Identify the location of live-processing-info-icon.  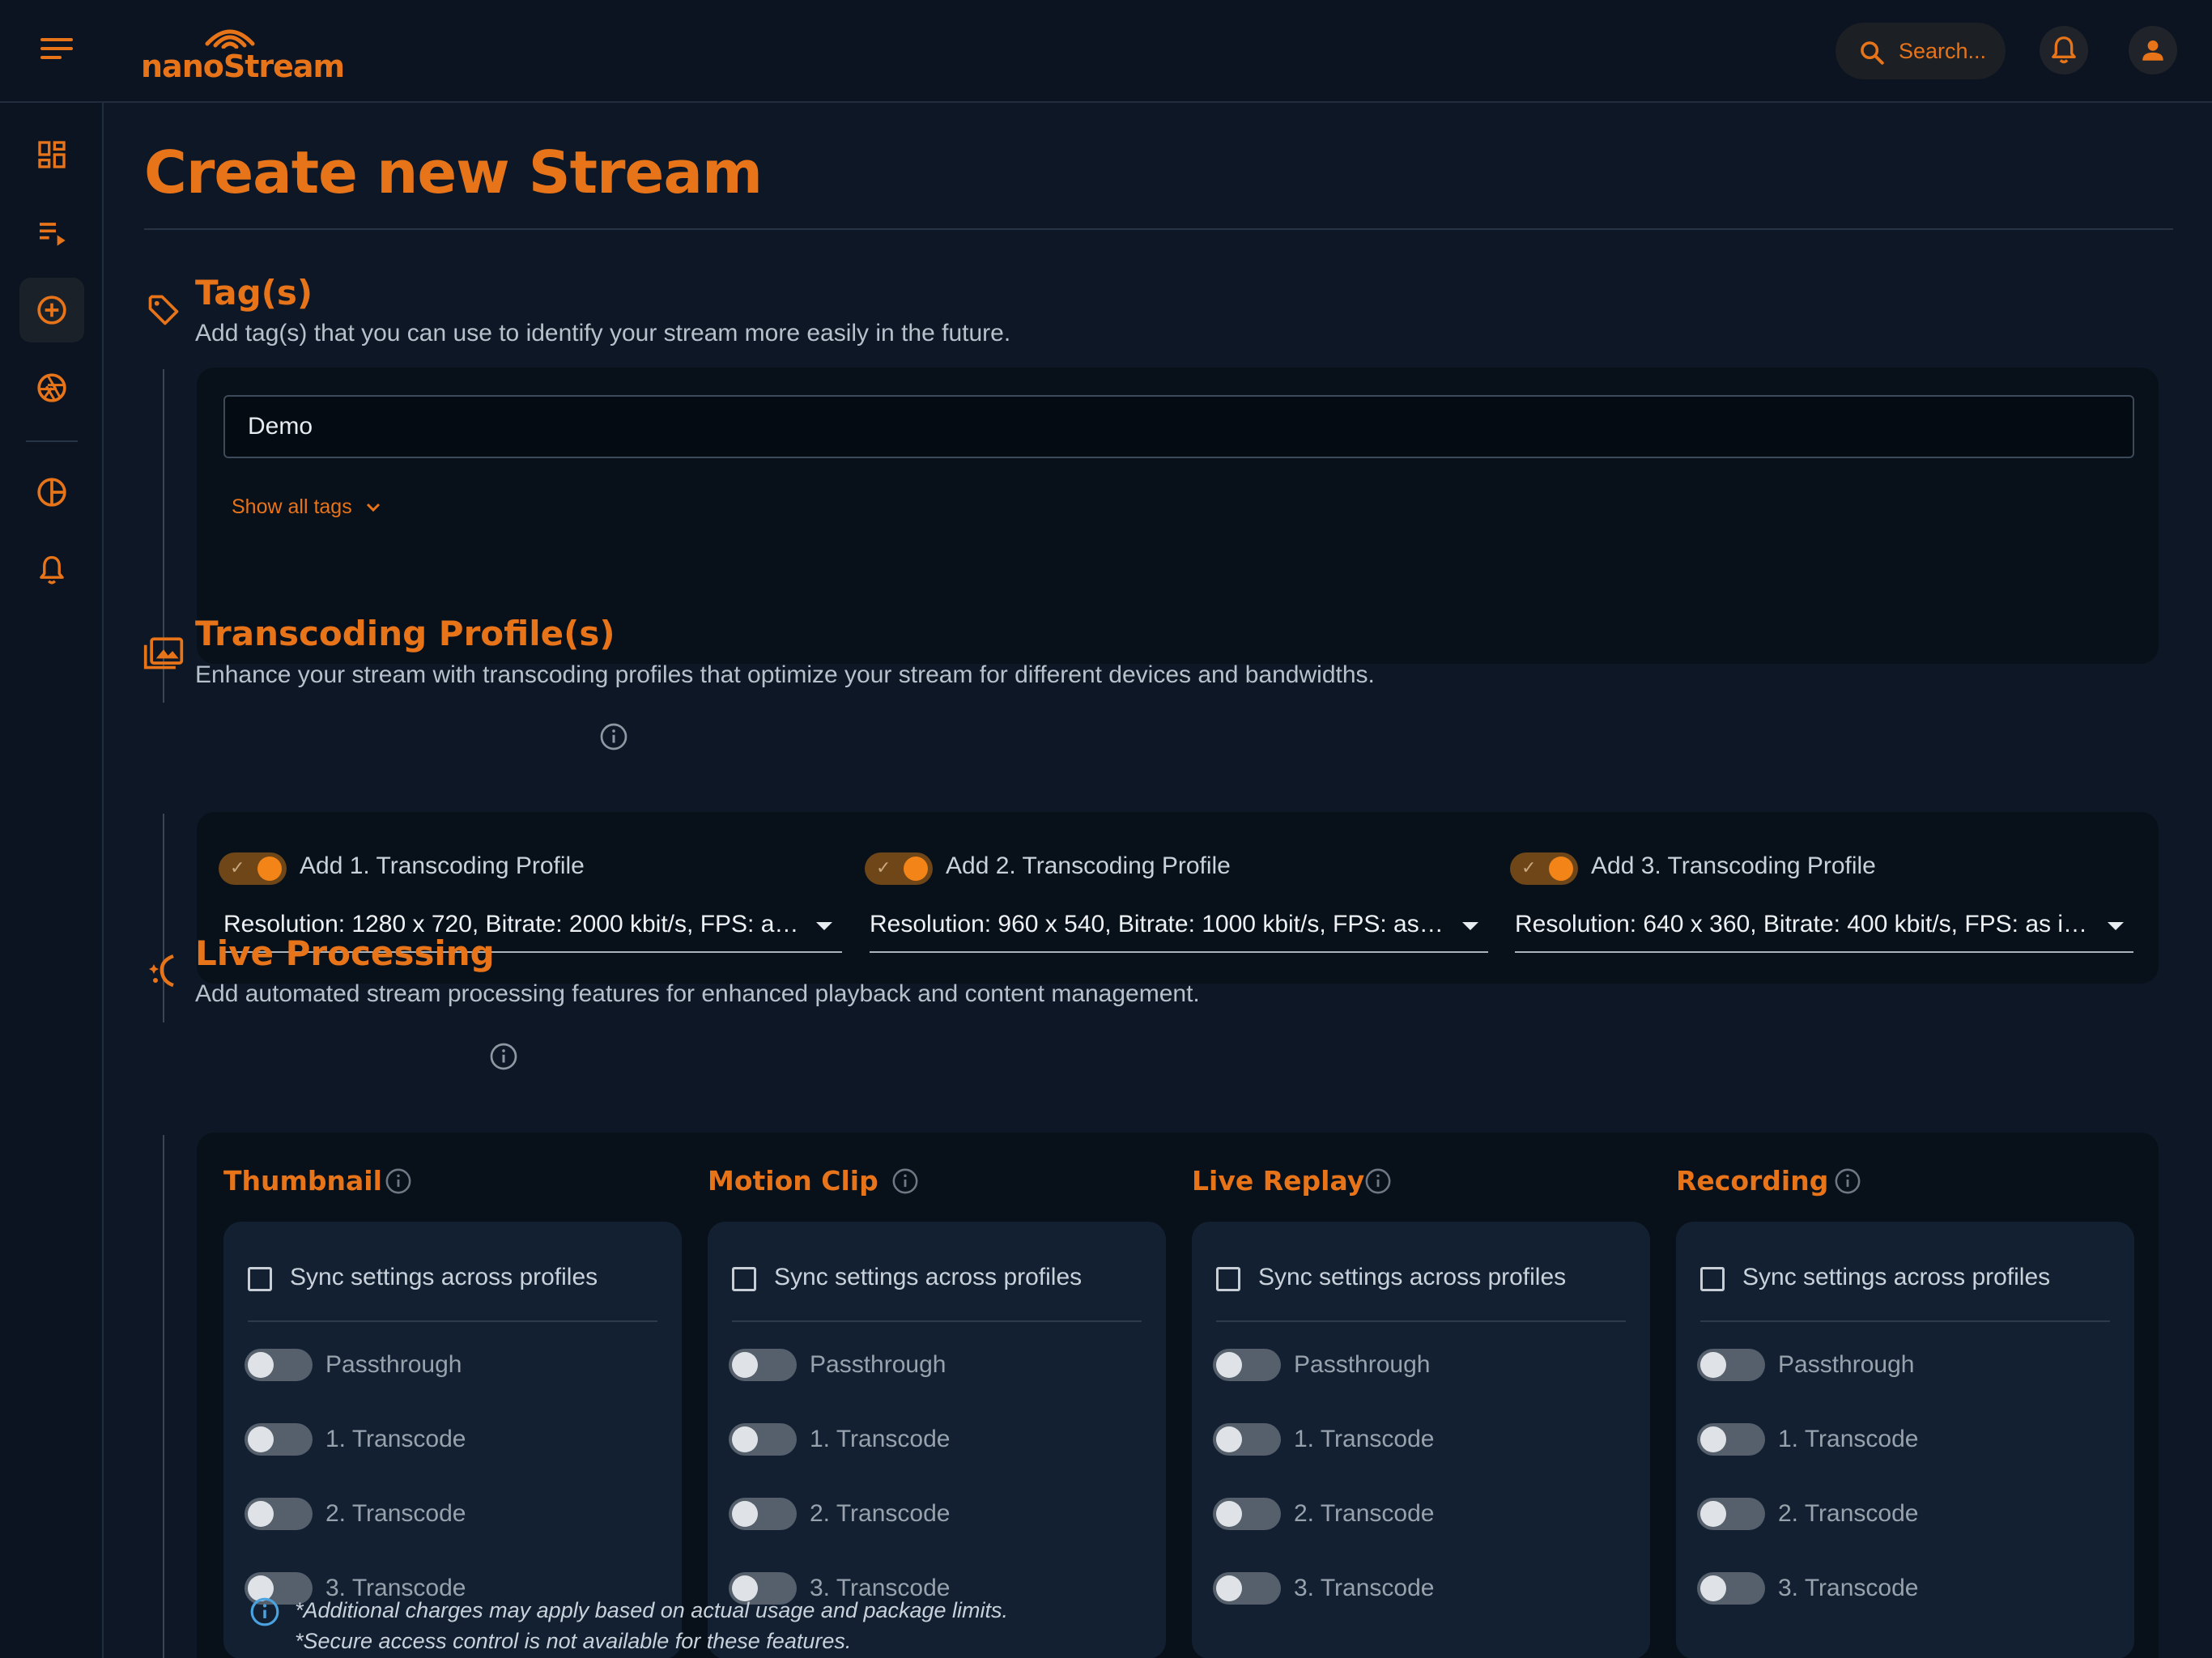
(504, 1056).